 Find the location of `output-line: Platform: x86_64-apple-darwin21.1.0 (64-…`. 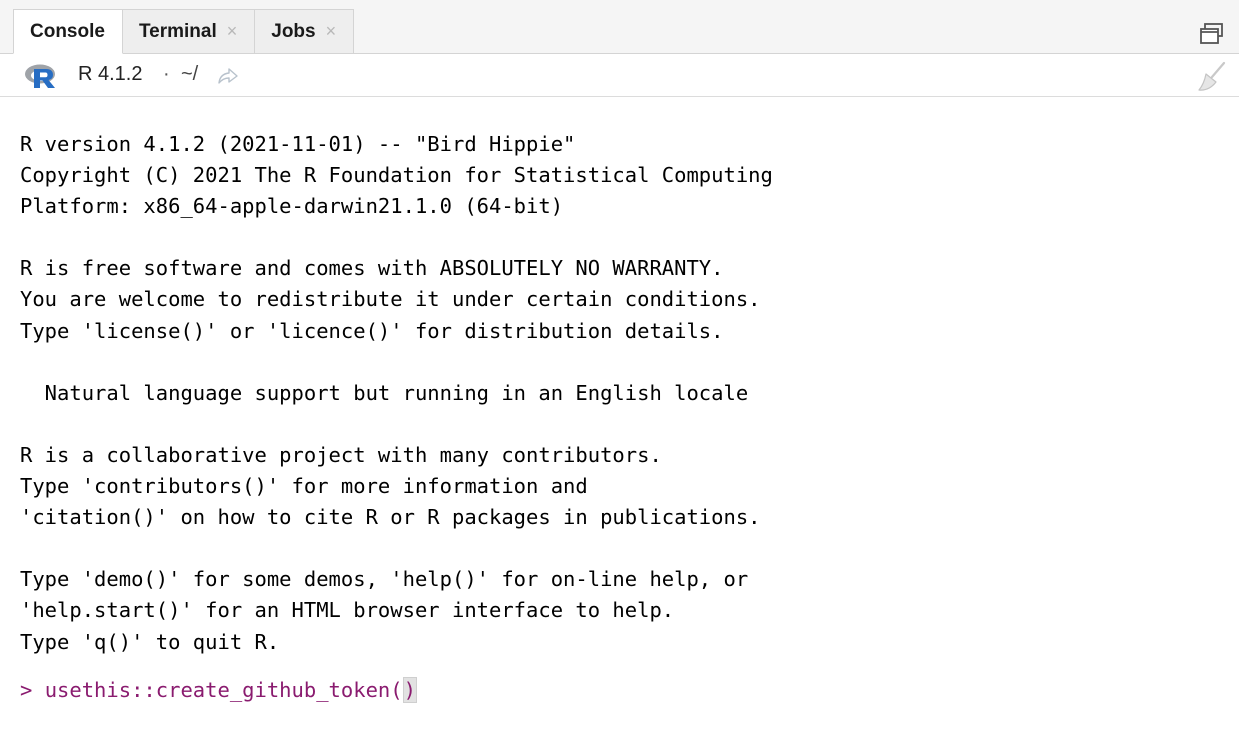

output-line: Platform: x86_64-apple-darwin21.1.0 (64-… is located at coordinates (292, 206).